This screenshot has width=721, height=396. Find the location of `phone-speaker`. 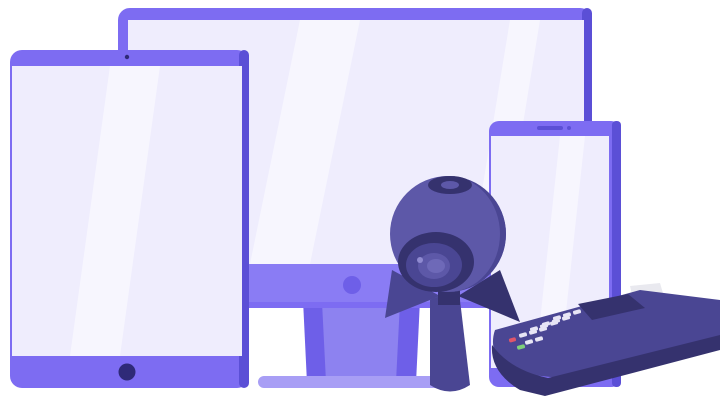

phone-speaker is located at coordinates (550, 128).